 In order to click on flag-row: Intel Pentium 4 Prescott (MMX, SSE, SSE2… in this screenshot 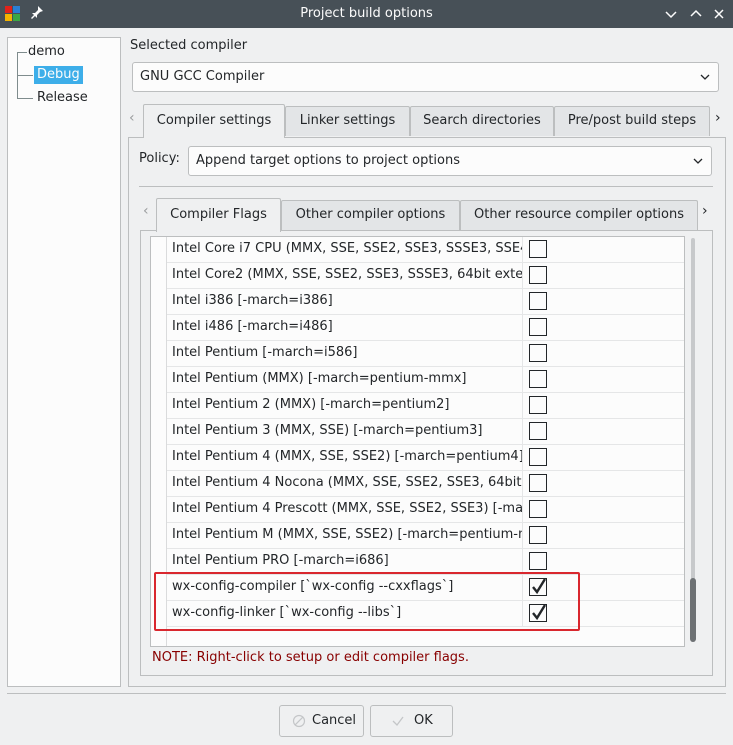, I will do `click(425, 510)`.